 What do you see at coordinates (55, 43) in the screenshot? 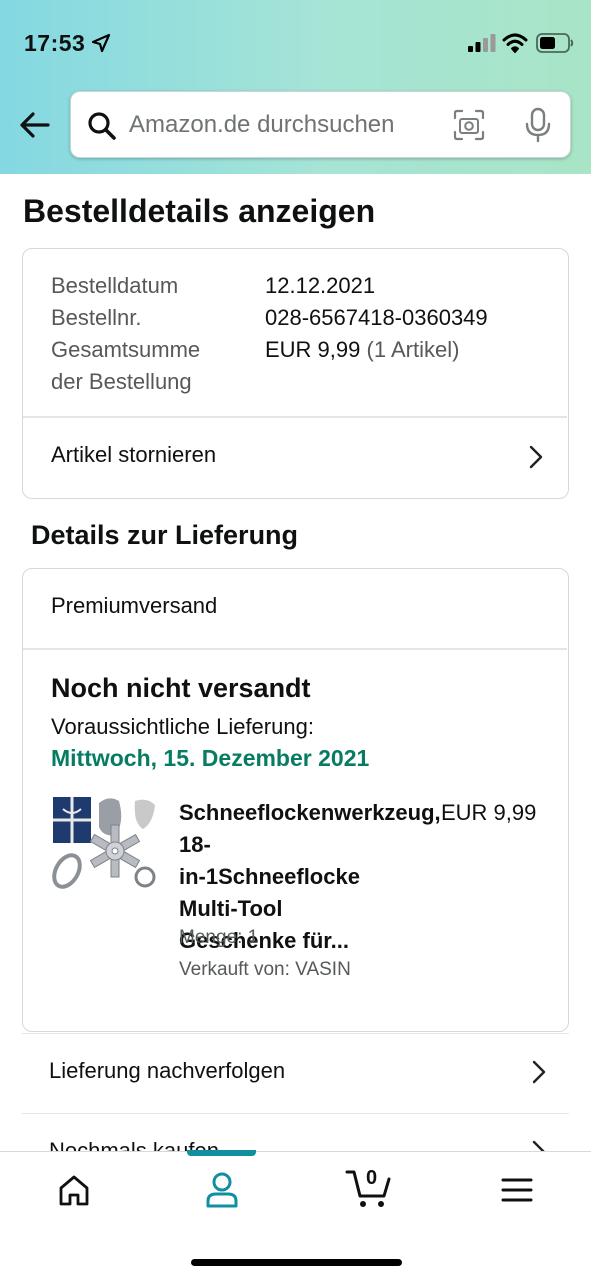
I see `status-time: 17:53` at bounding box center [55, 43].